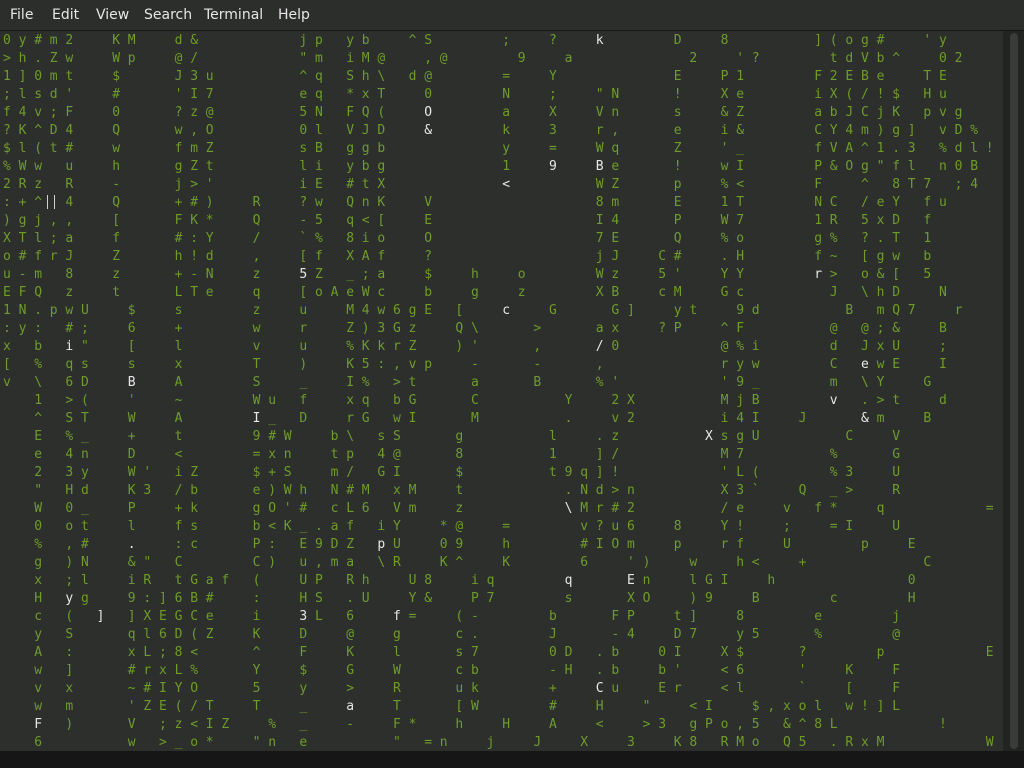  What do you see at coordinates (69, 256) in the screenshot?
I see `rain-glyph: J` at bounding box center [69, 256].